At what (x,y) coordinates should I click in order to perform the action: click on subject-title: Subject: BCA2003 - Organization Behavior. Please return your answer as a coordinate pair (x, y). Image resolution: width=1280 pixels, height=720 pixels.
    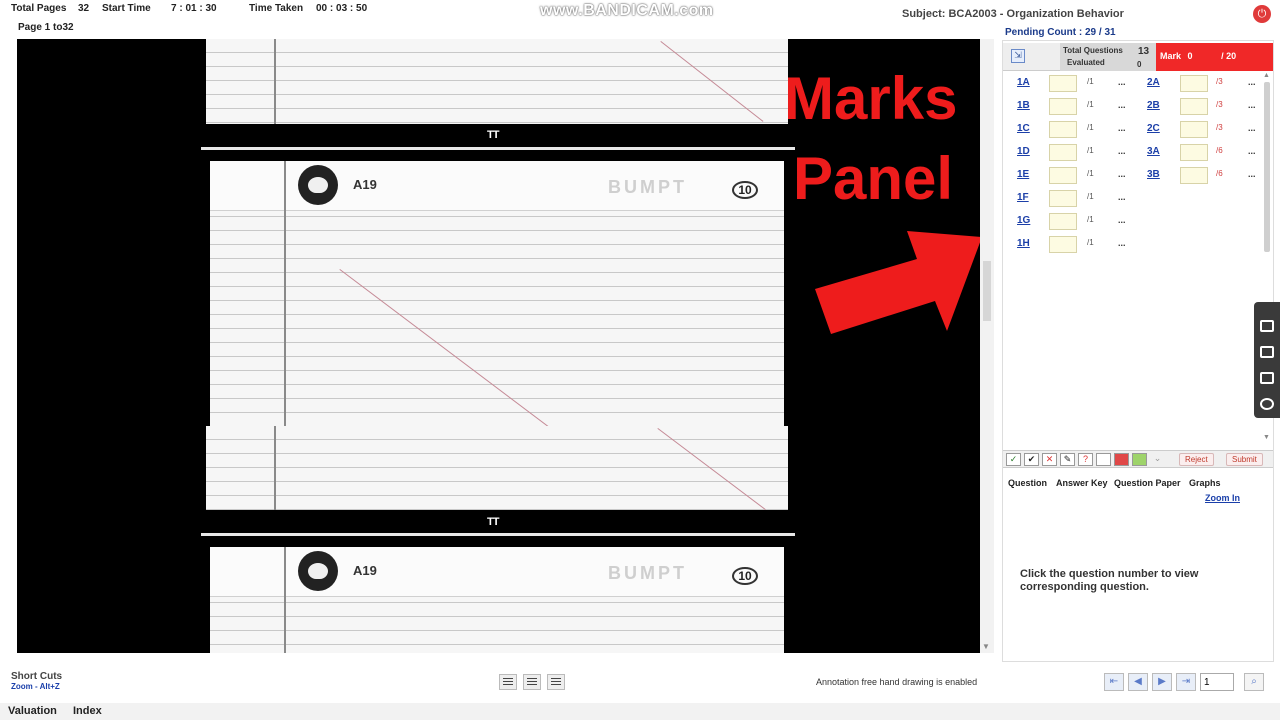
    Looking at the image, I should click on (1013, 14).